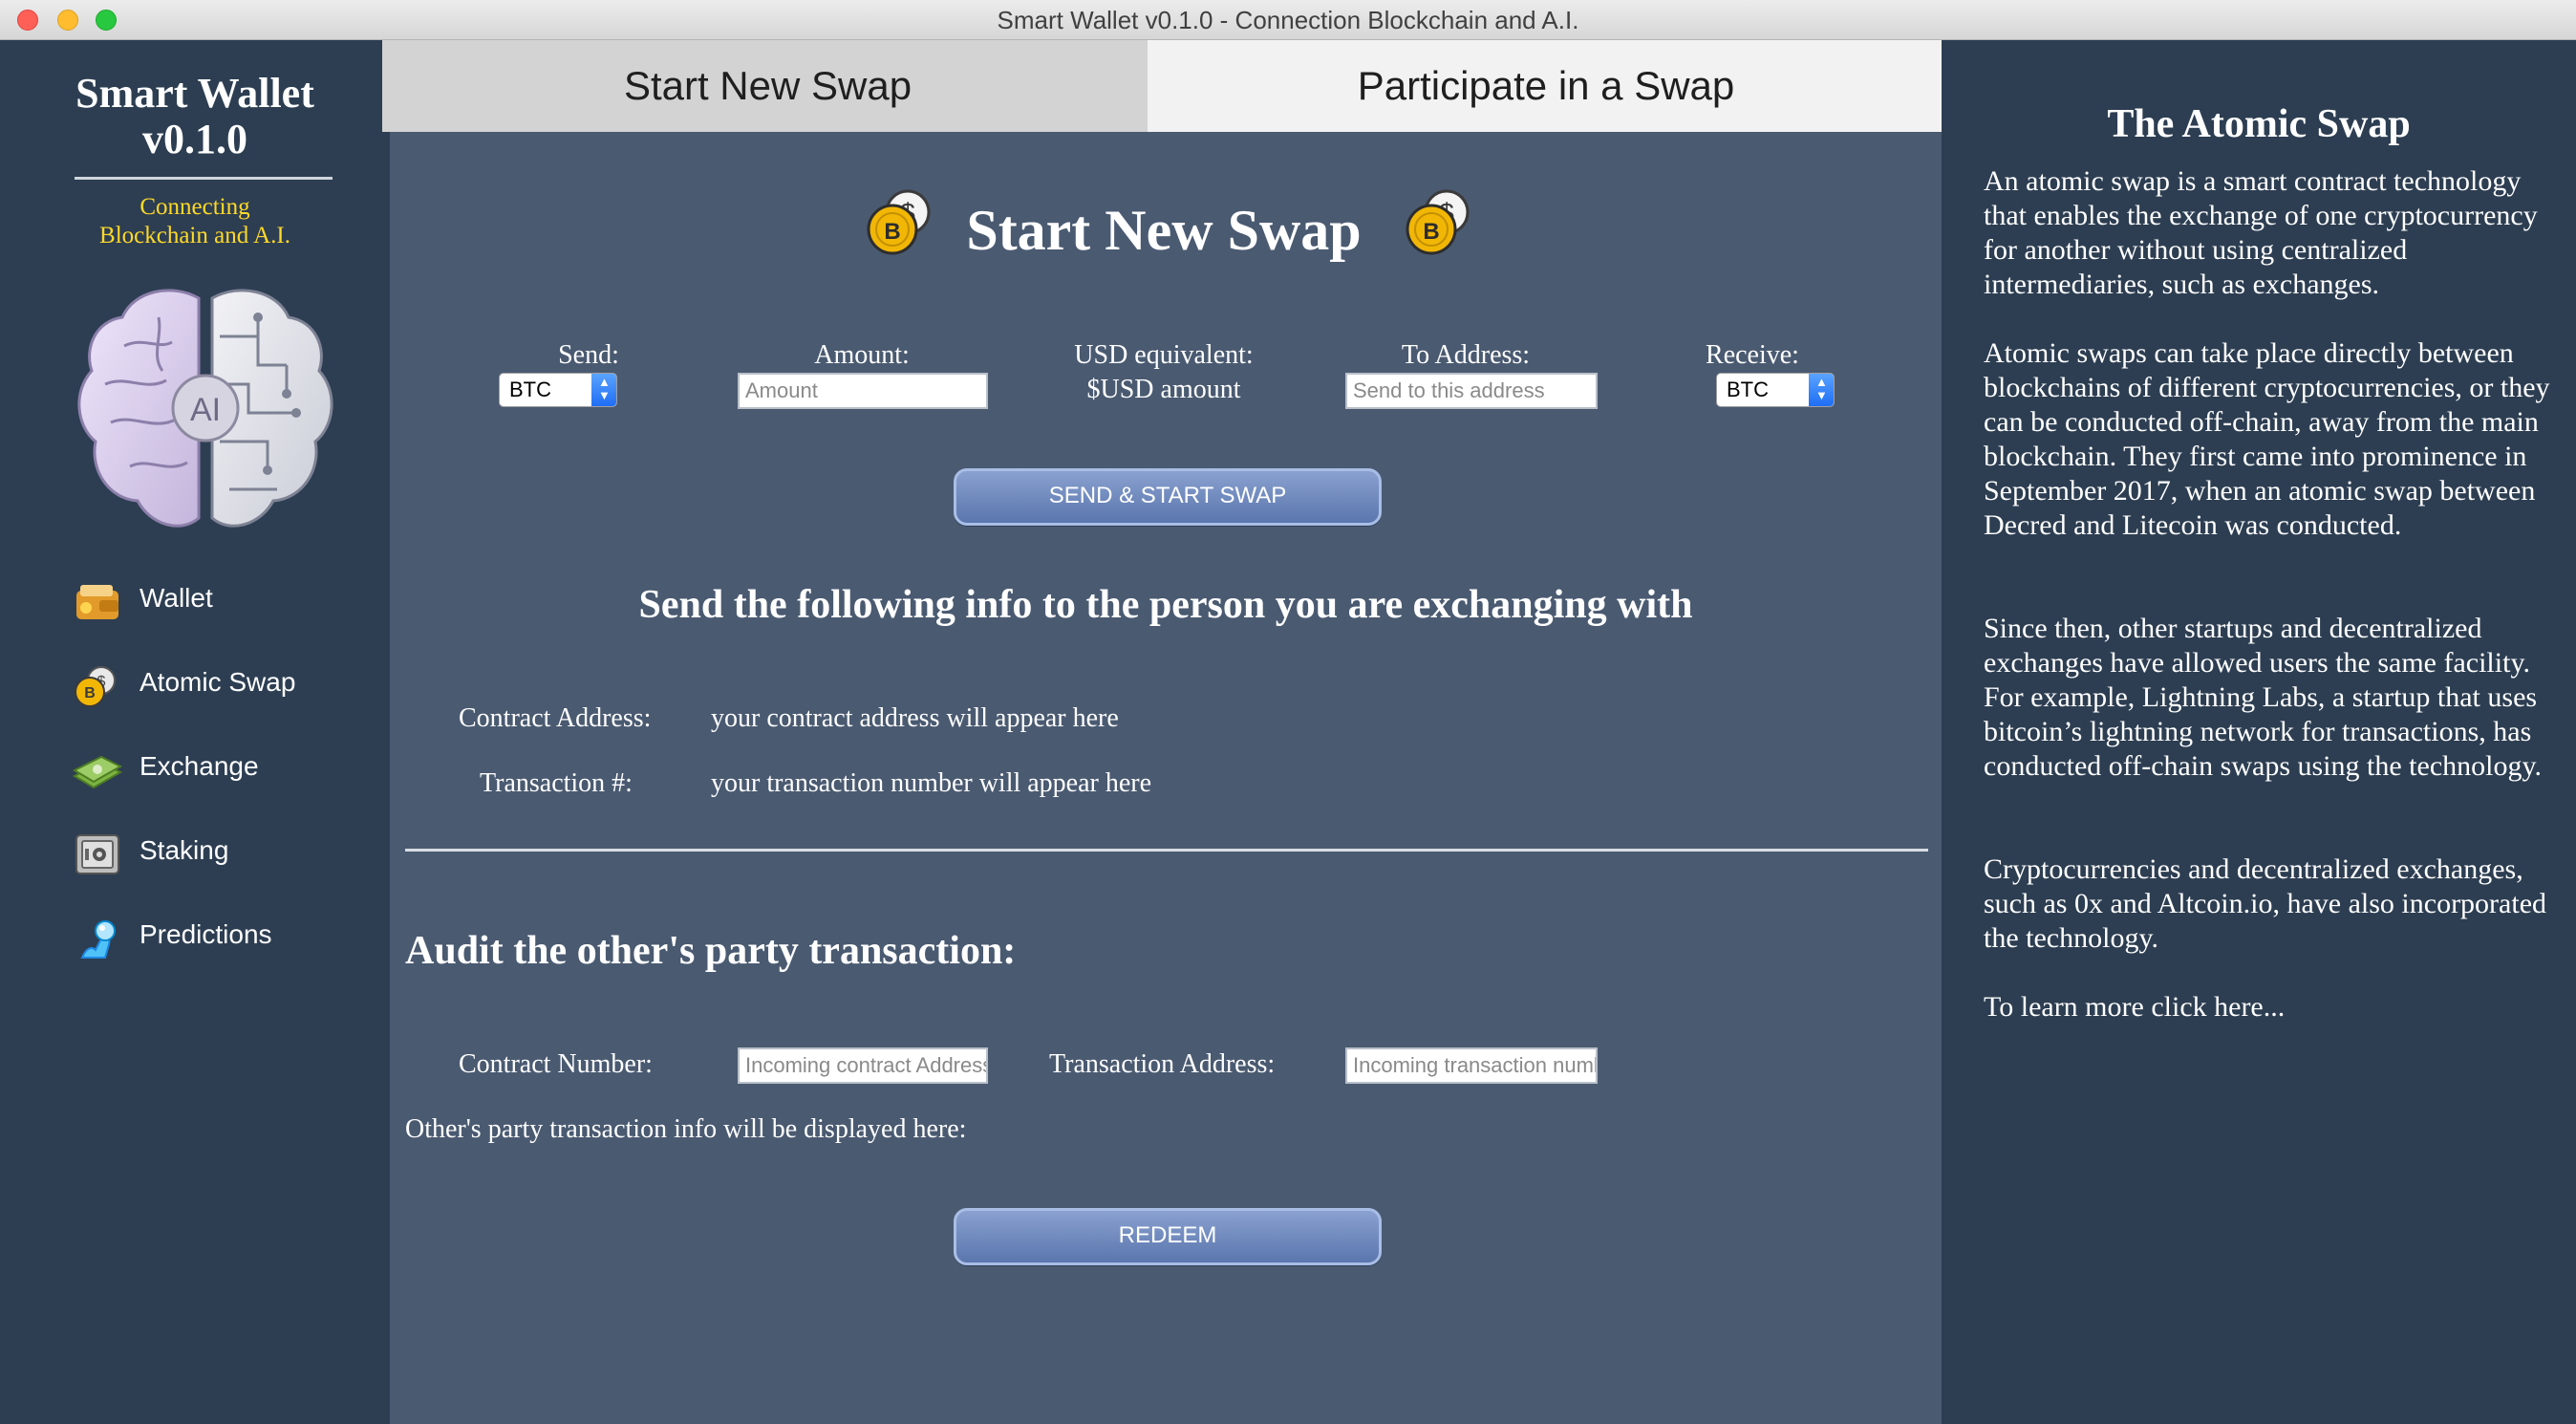  What do you see at coordinates (558, 390) in the screenshot?
I see `send-currency-select: BTC ▲ ▼` at bounding box center [558, 390].